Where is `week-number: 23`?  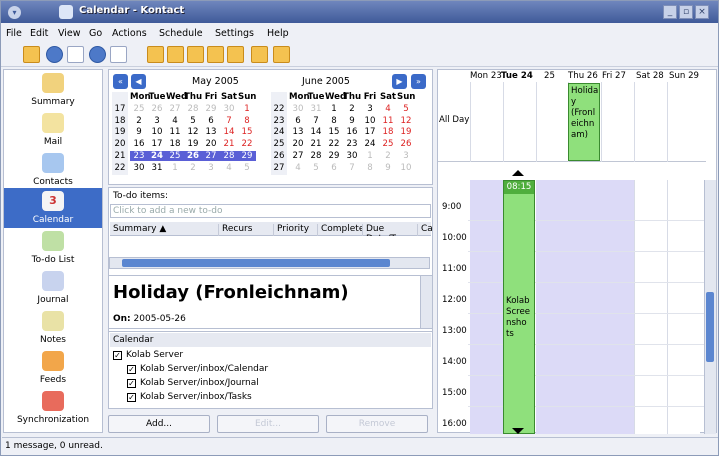 week-number: 23 is located at coordinates (279, 122).